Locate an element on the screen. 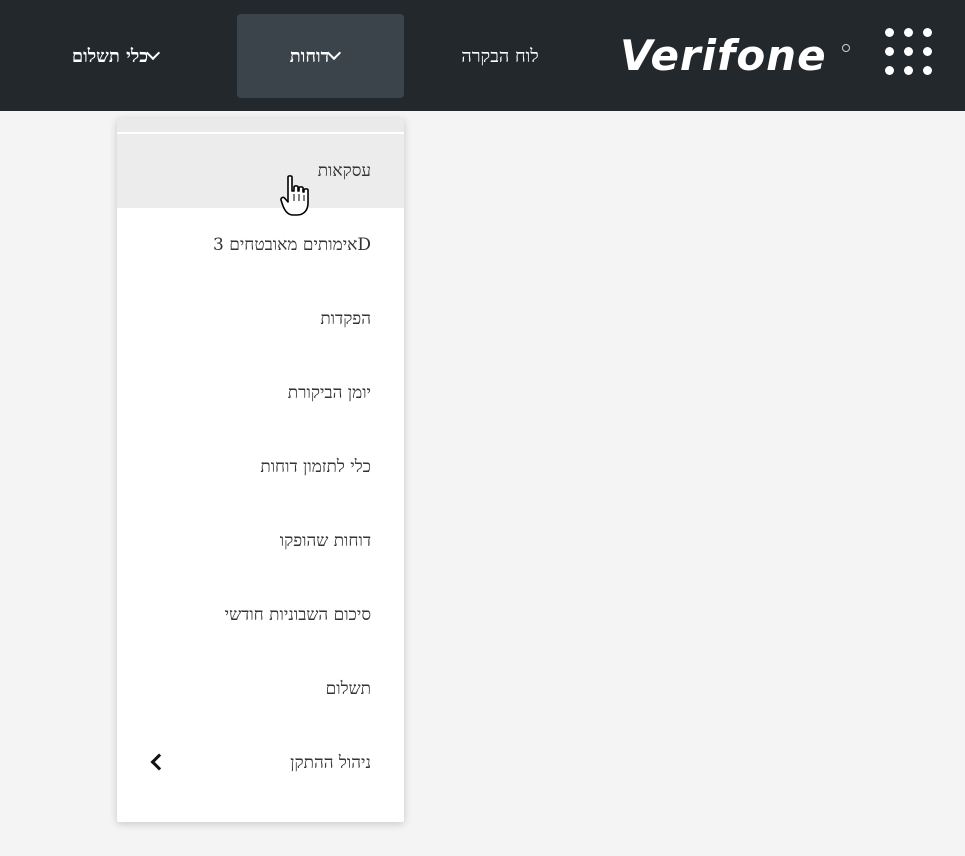 This screenshot has height=856, width=965. grid-dots-icon is located at coordinates (912, 55).